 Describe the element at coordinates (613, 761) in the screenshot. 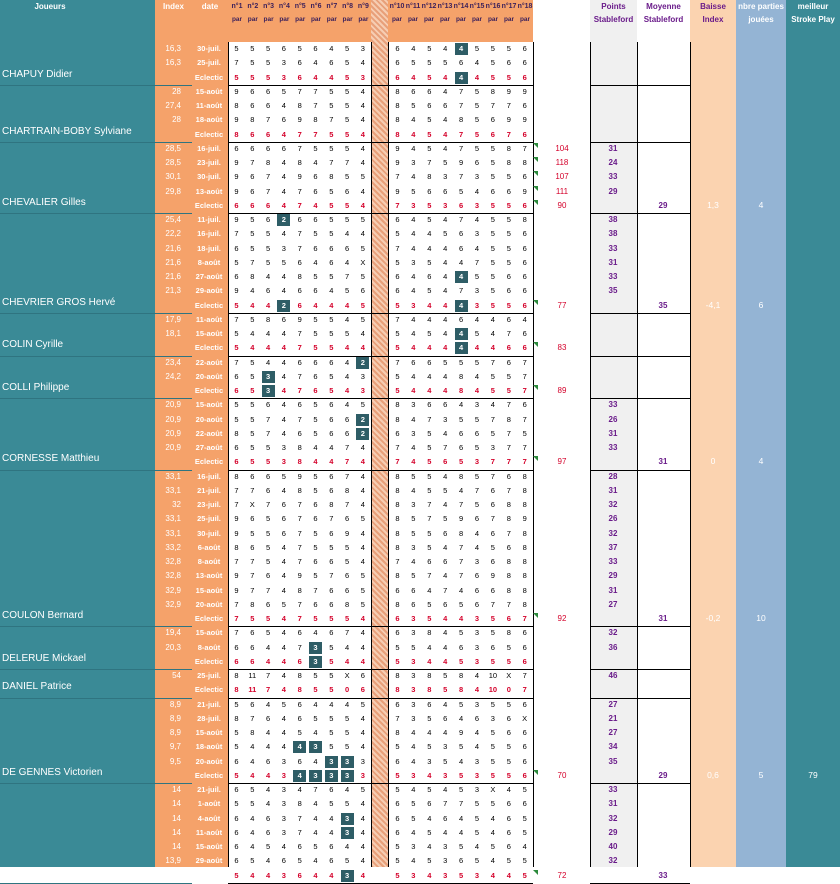

I see `stableford-points: 35` at that location.